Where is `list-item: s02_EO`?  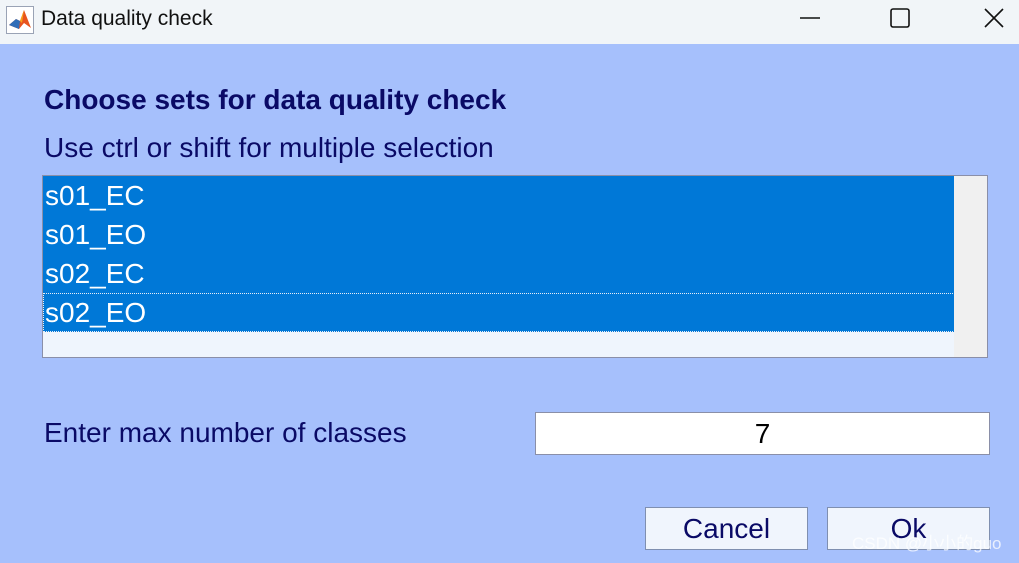
list-item: s02_EO is located at coordinates (499, 312).